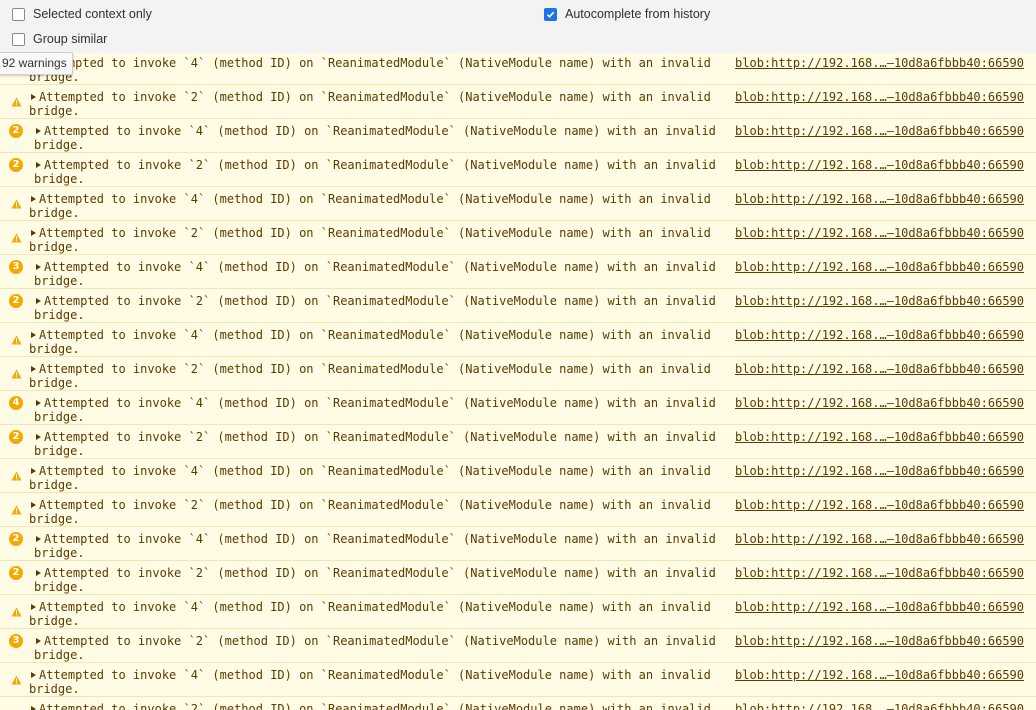 The height and width of the screenshot is (710, 1036). Describe the element at coordinates (627, 14) in the screenshot. I see `autocomplete-from-history-option: Autocomplete from history` at that location.